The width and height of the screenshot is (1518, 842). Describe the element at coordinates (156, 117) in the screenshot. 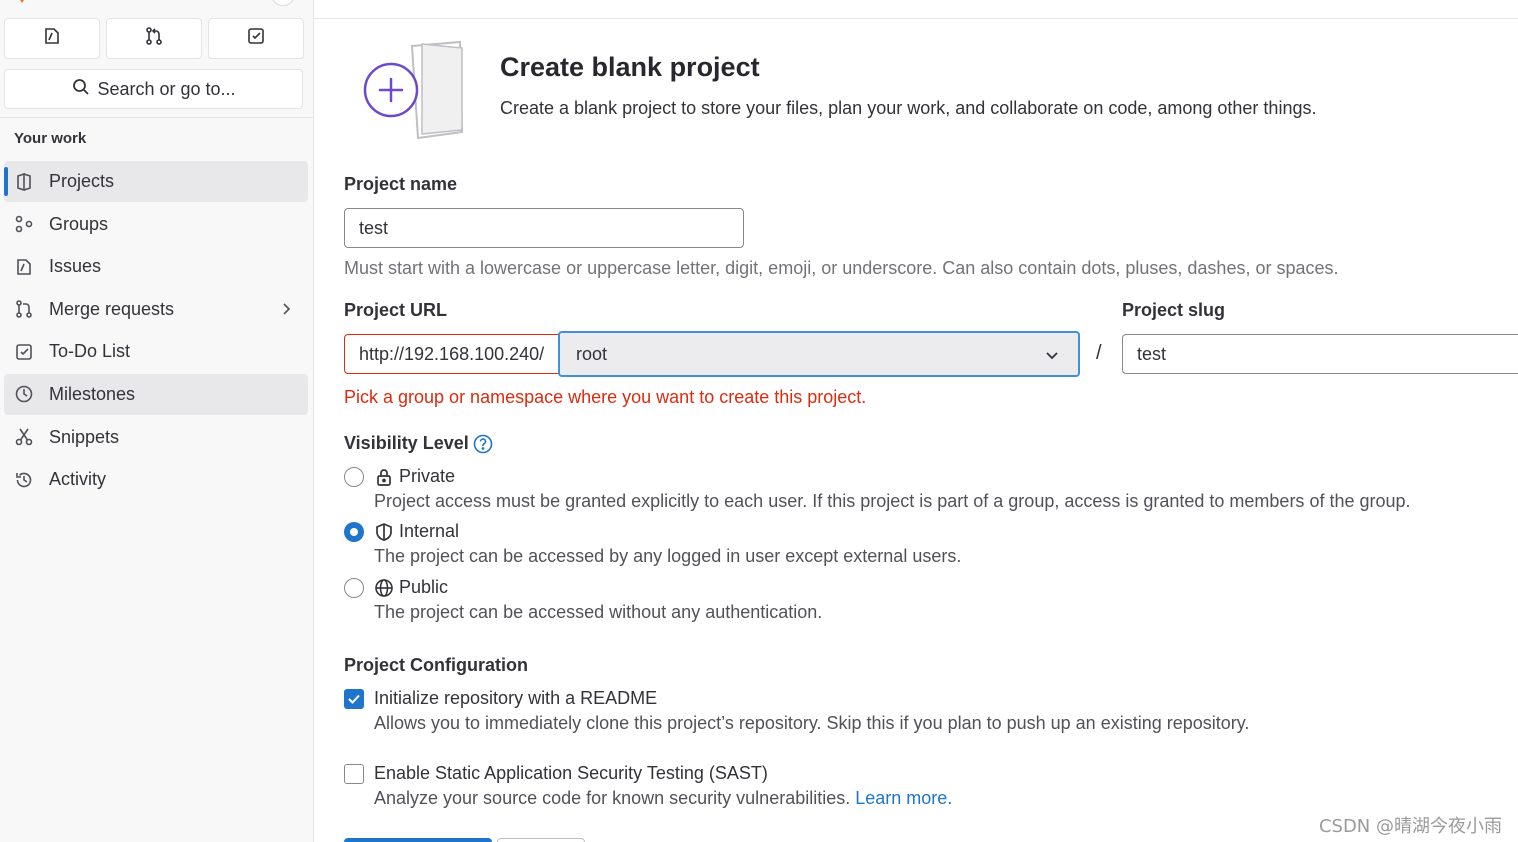

I see `sidebar-divider` at that location.